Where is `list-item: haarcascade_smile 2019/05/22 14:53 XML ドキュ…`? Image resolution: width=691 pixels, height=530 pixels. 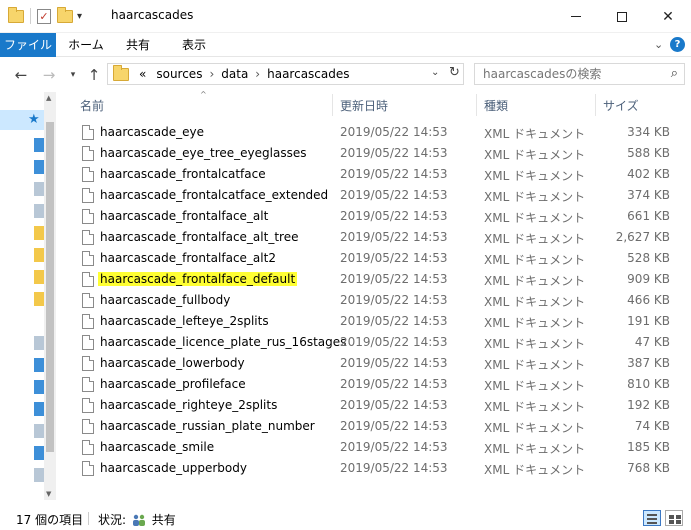 list-item: haarcascade_smile 2019/05/22 14:53 XML ドキュ… is located at coordinates (374, 447).